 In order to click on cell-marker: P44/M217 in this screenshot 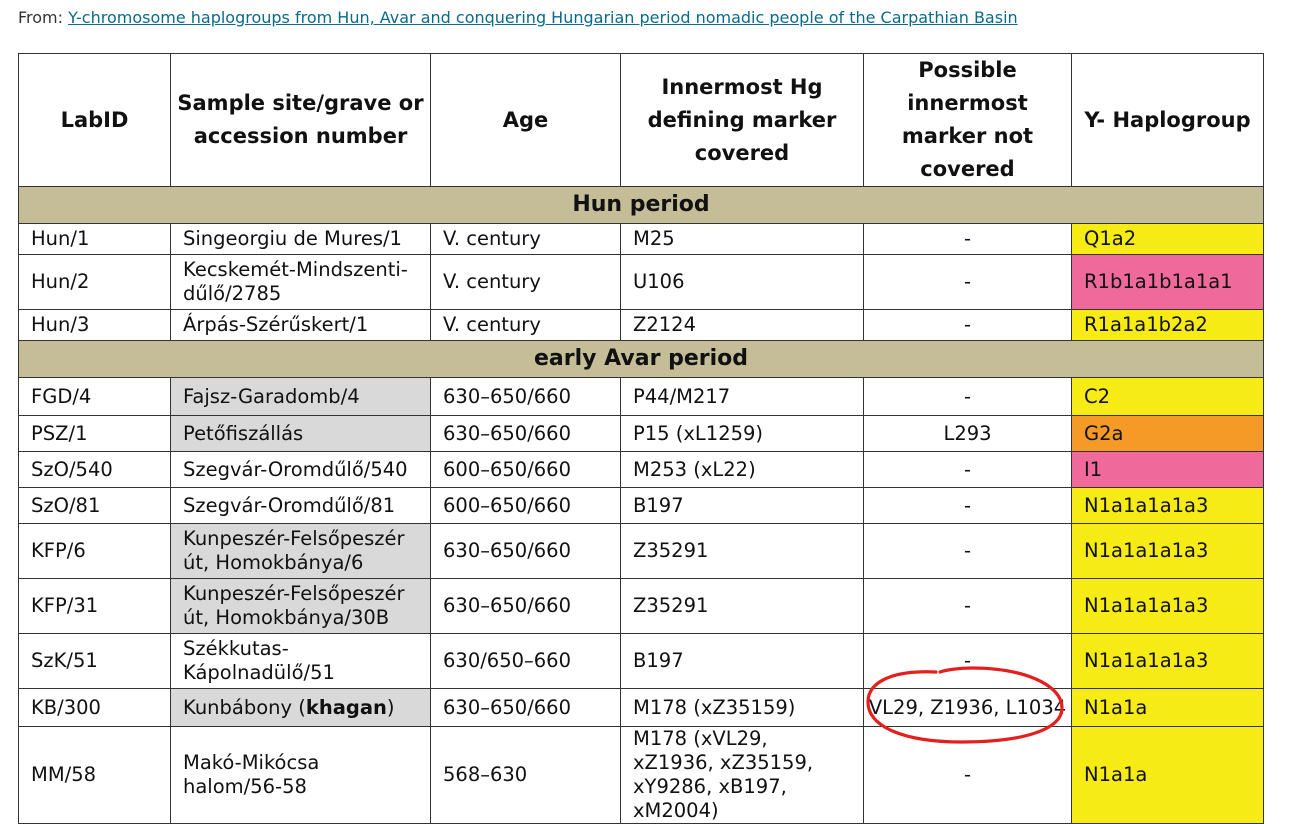, I will do `click(742, 396)`.